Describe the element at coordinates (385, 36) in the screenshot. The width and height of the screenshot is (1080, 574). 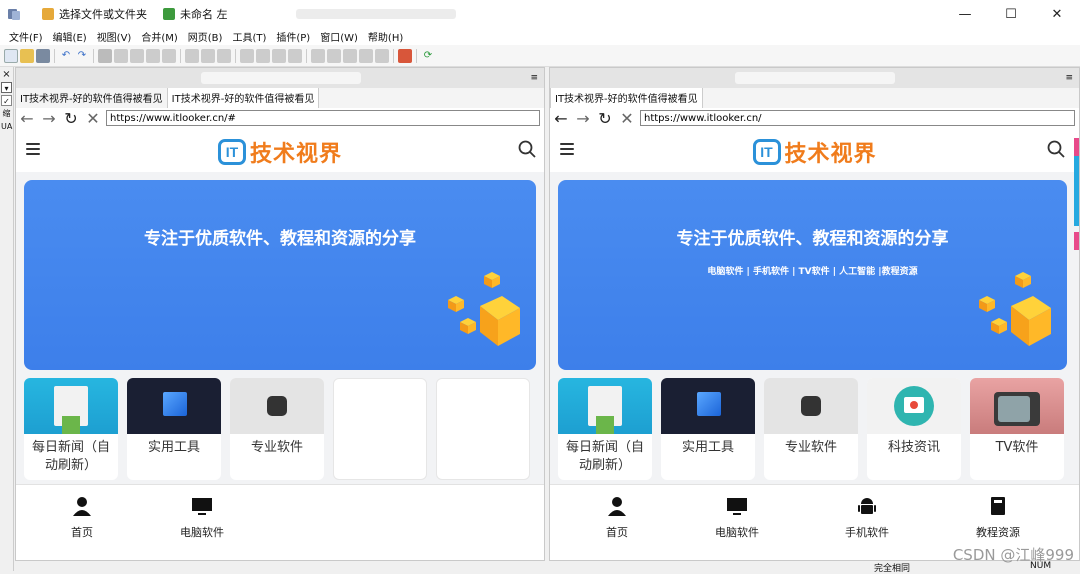
I see `menu-help: 帮助(H)` at that location.